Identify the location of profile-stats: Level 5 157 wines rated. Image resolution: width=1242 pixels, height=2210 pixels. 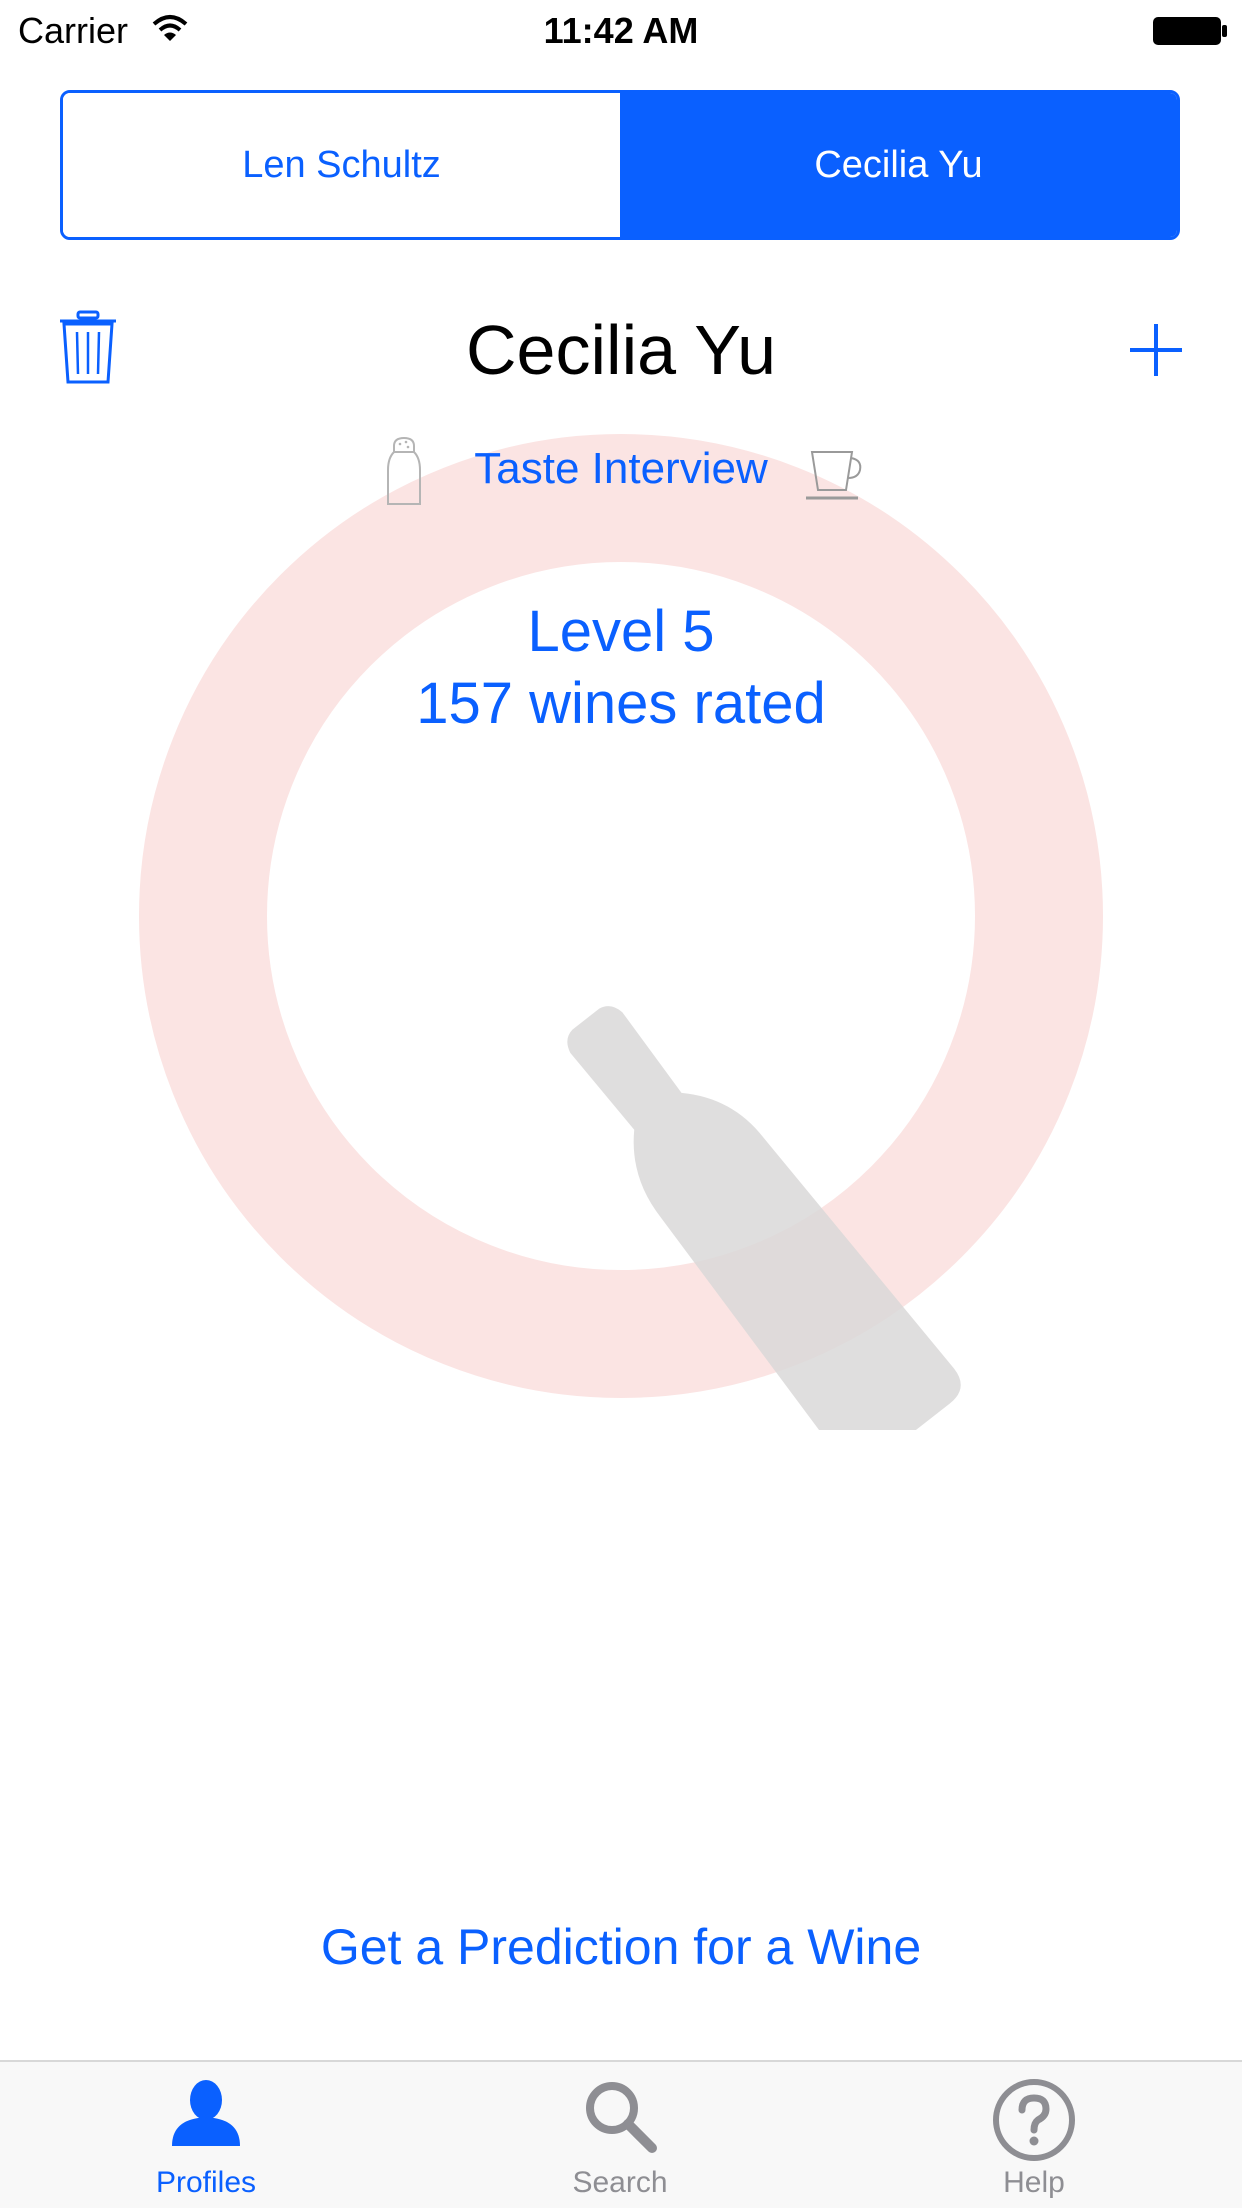
(621, 668).